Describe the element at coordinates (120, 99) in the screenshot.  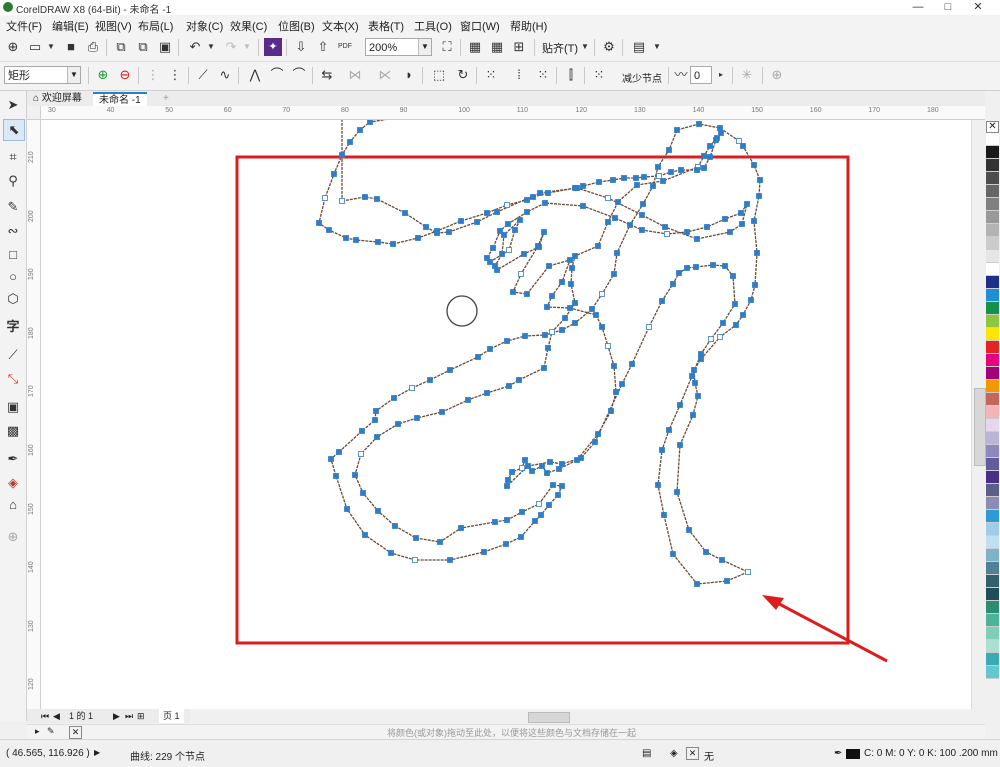
I see `tab-untitled-1: 未命名 -1` at that location.